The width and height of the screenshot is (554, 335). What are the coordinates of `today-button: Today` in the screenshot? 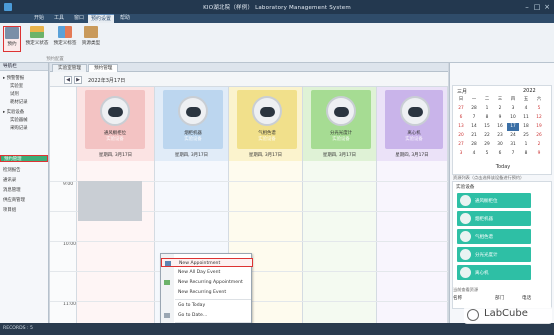 It's located at (503, 167).